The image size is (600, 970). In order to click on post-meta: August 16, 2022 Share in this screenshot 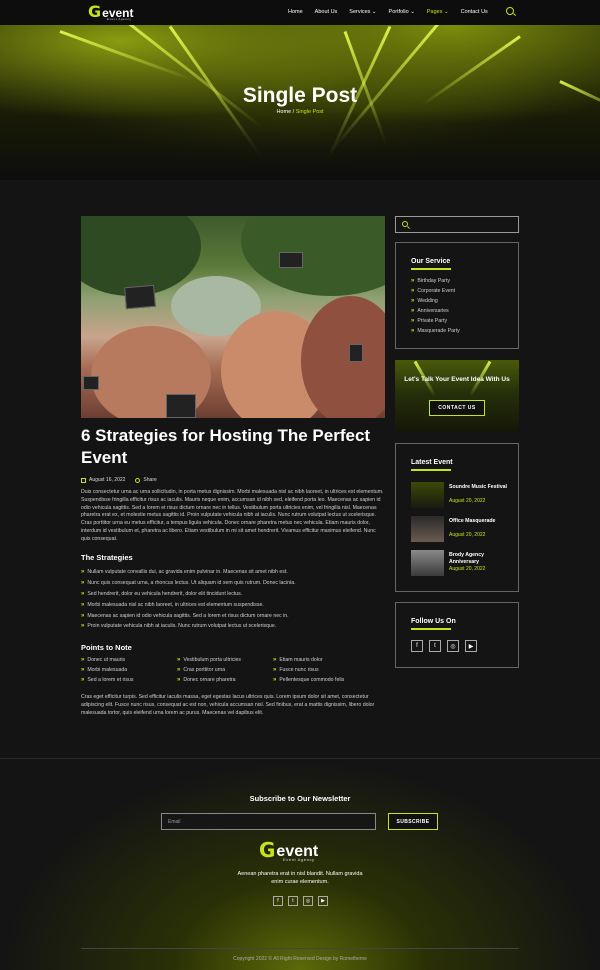, I will do `click(119, 480)`.